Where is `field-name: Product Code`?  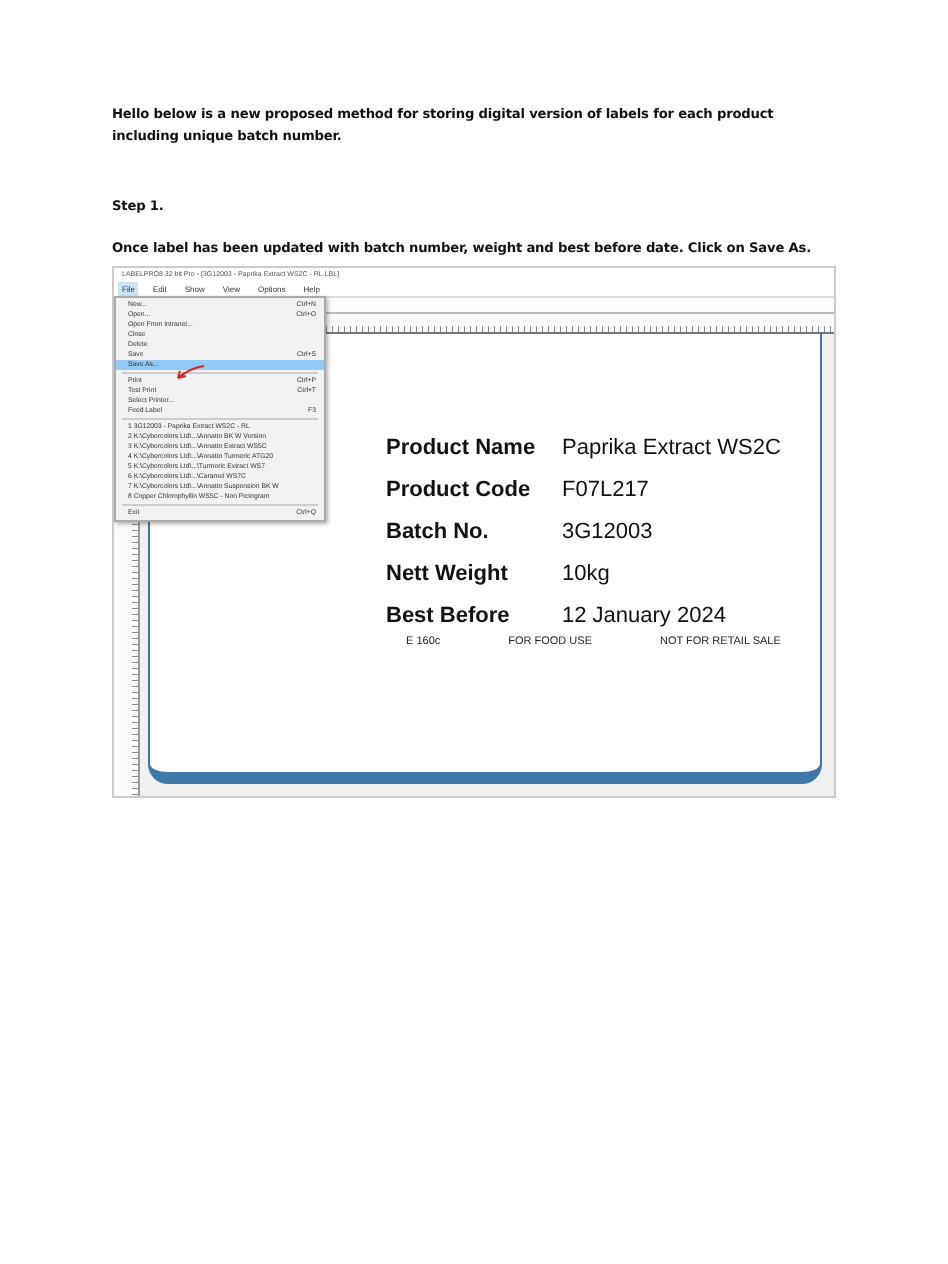
field-name: Product Code is located at coordinates (459, 489).